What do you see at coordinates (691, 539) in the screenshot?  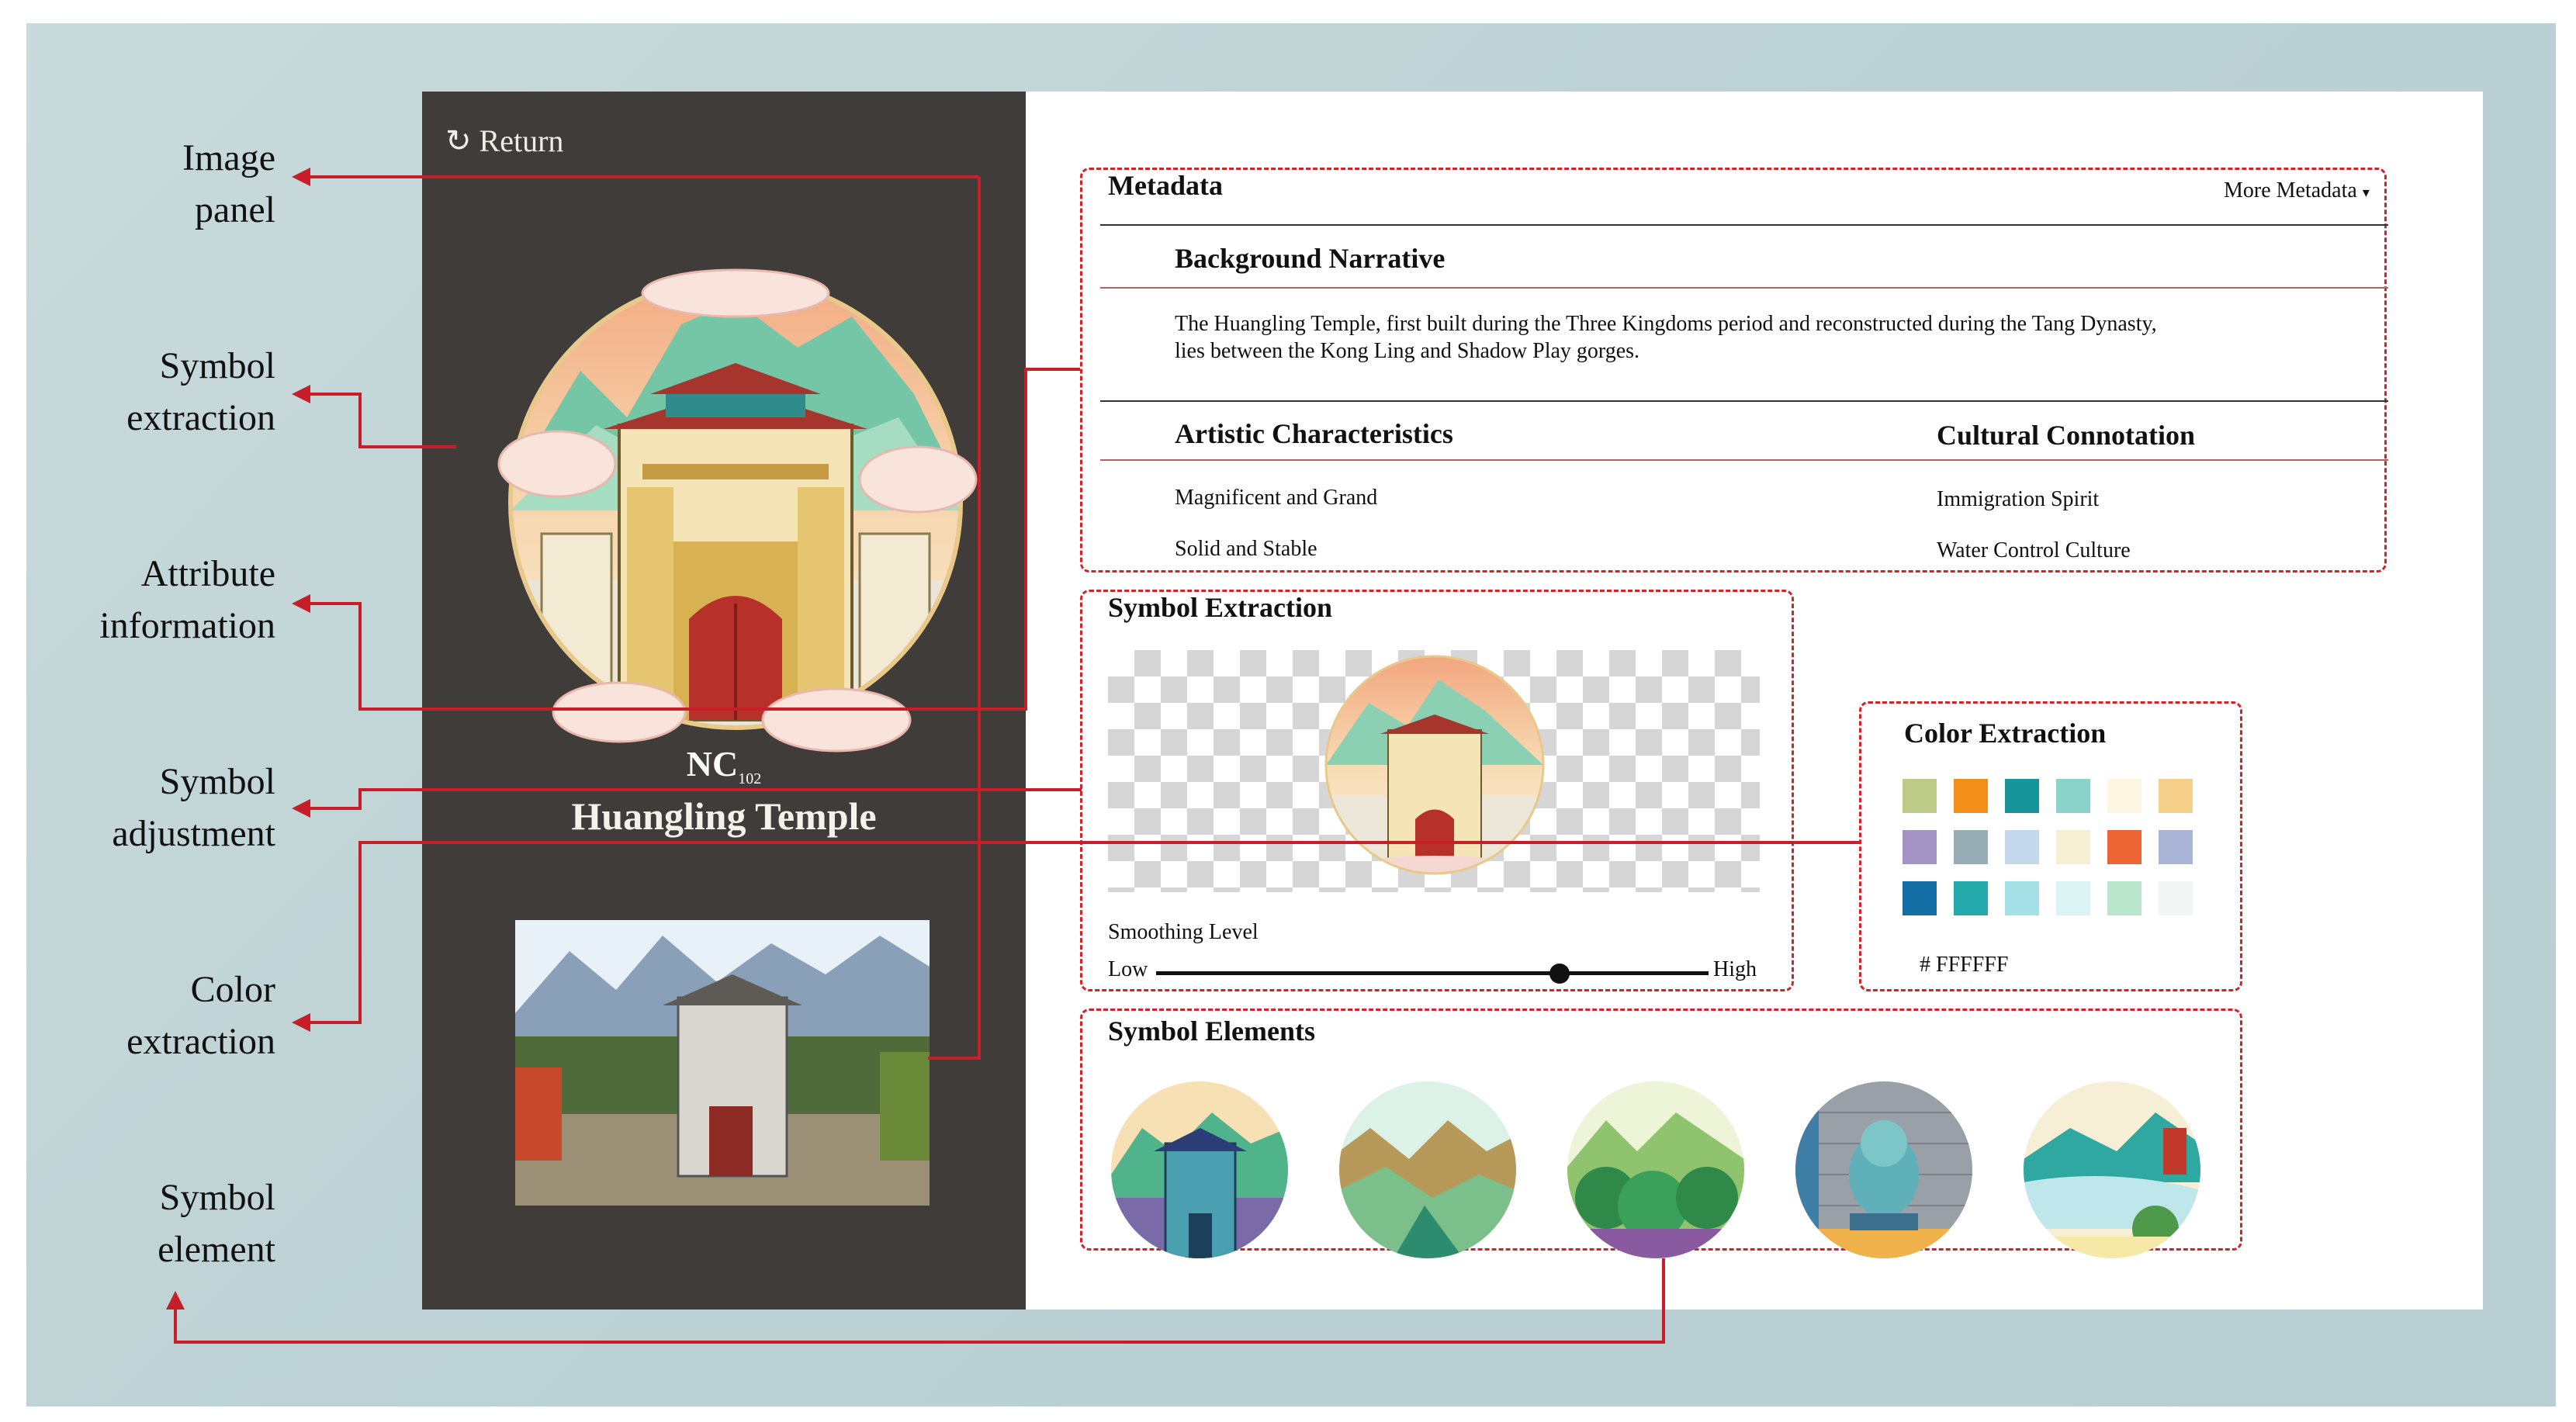 I see `connector-attribute-information` at bounding box center [691, 539].